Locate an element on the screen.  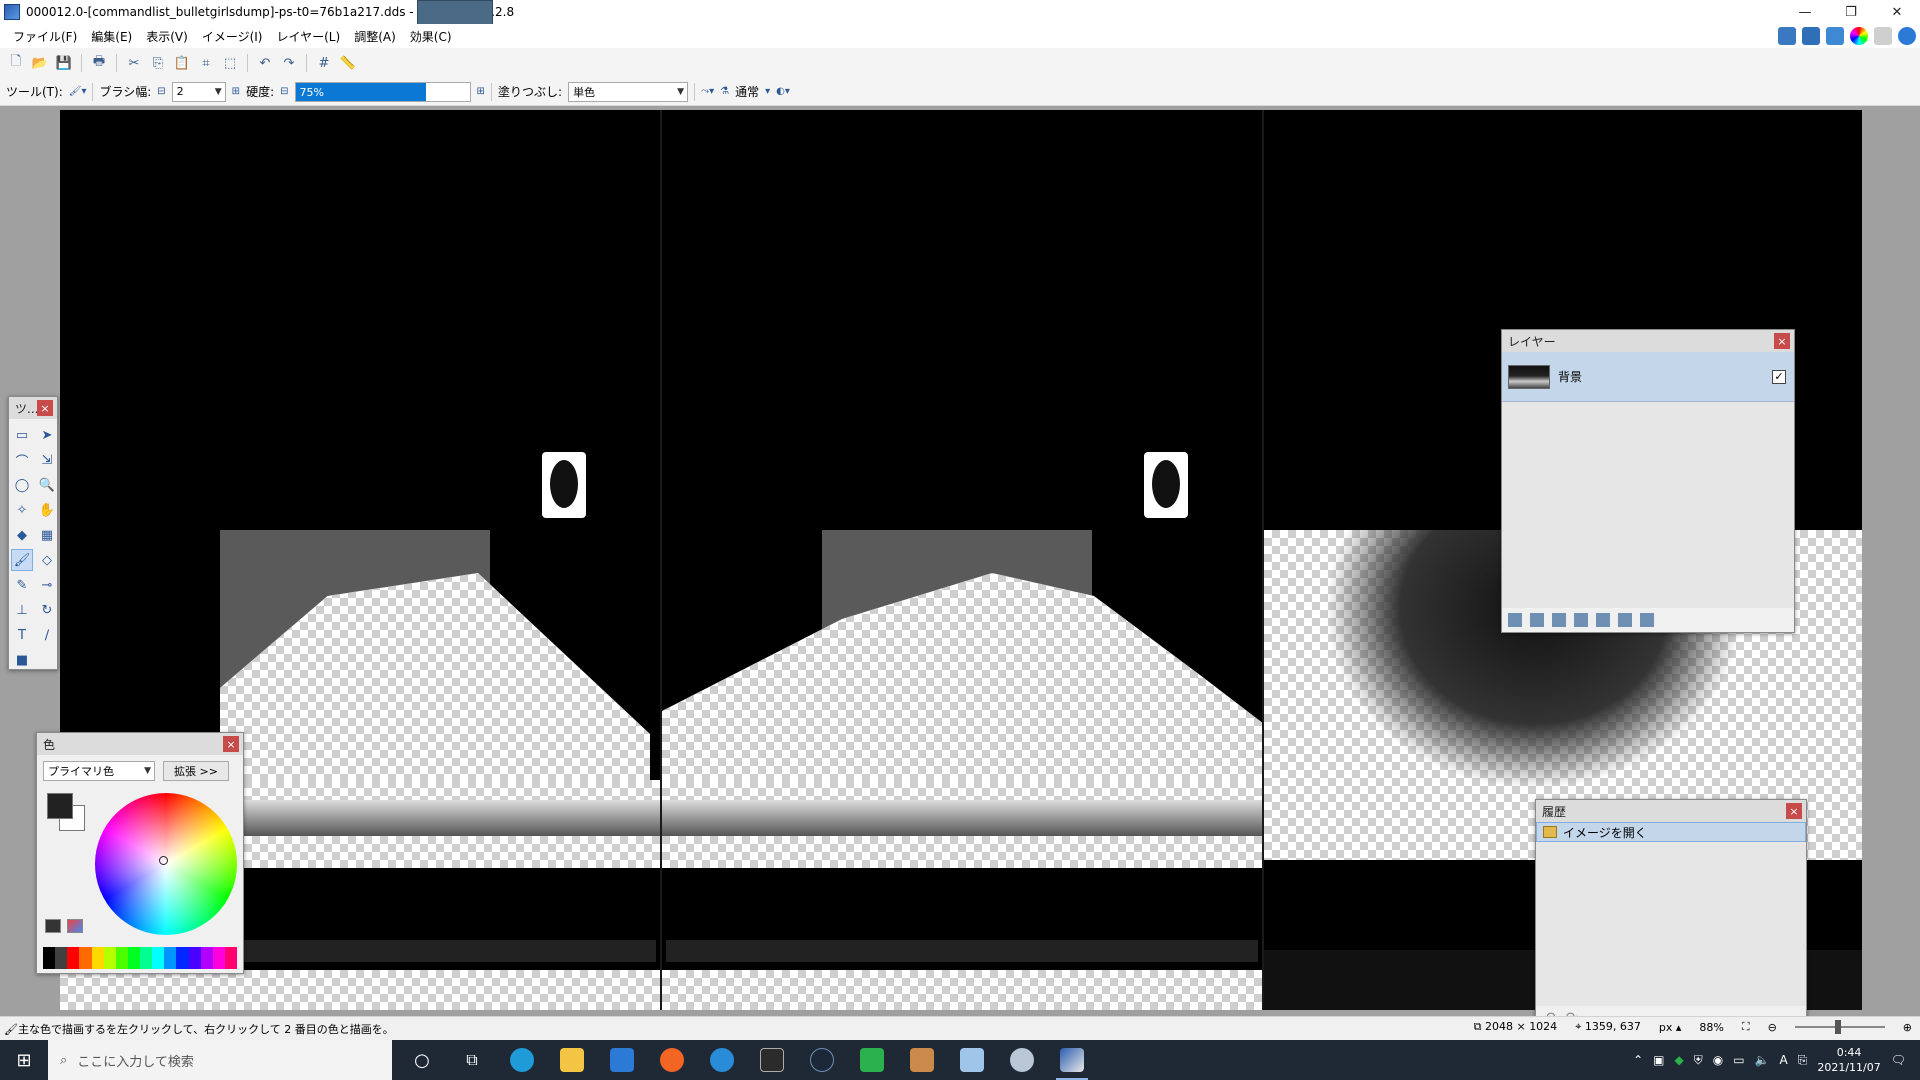
close-button: ✕ is located at coordinates (1897, 12).